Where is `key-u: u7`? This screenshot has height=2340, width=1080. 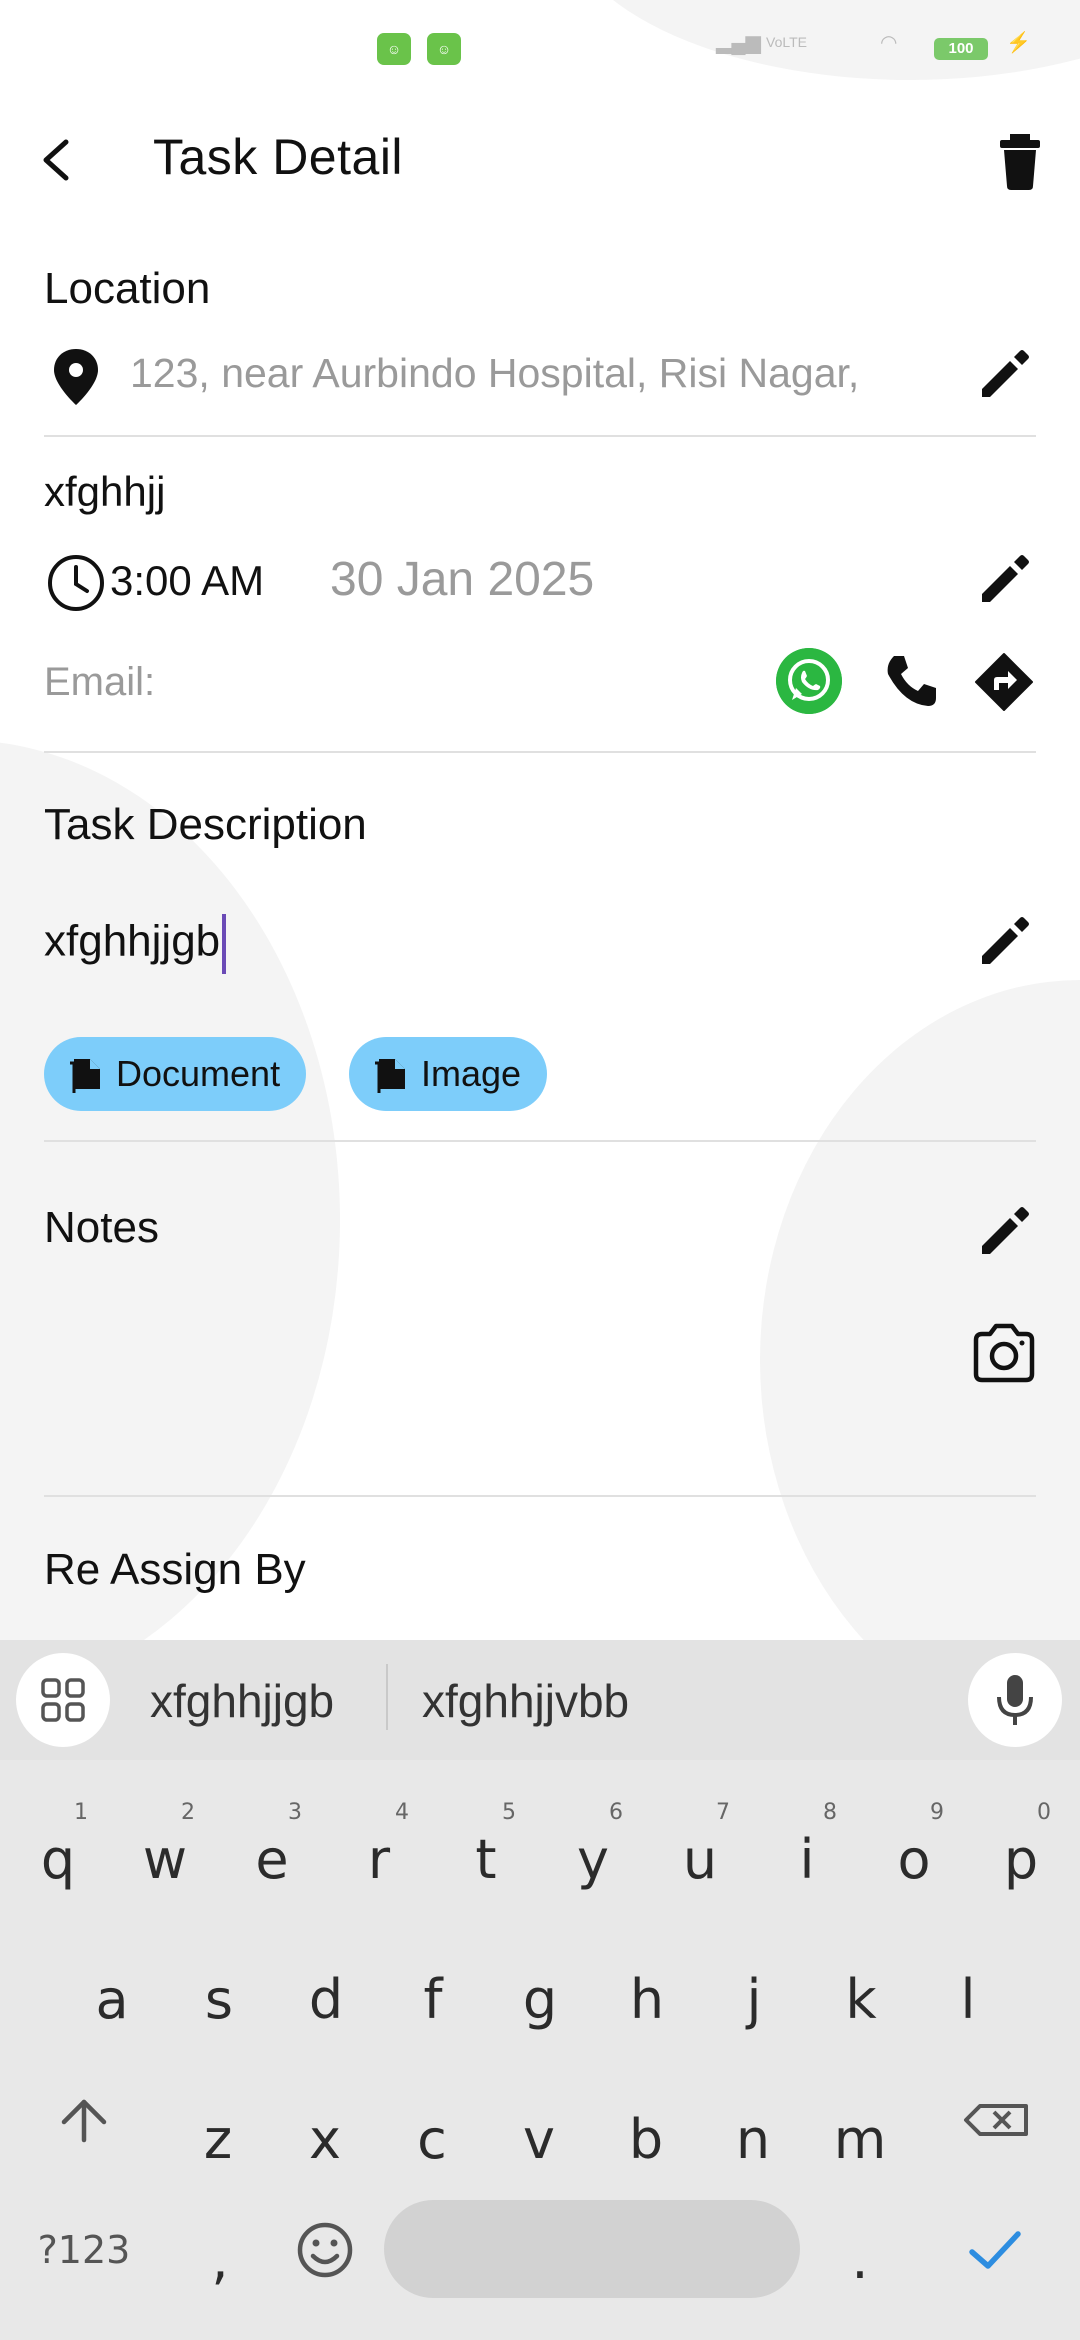 key-u: u7 is located at coordinates (700, 1850).